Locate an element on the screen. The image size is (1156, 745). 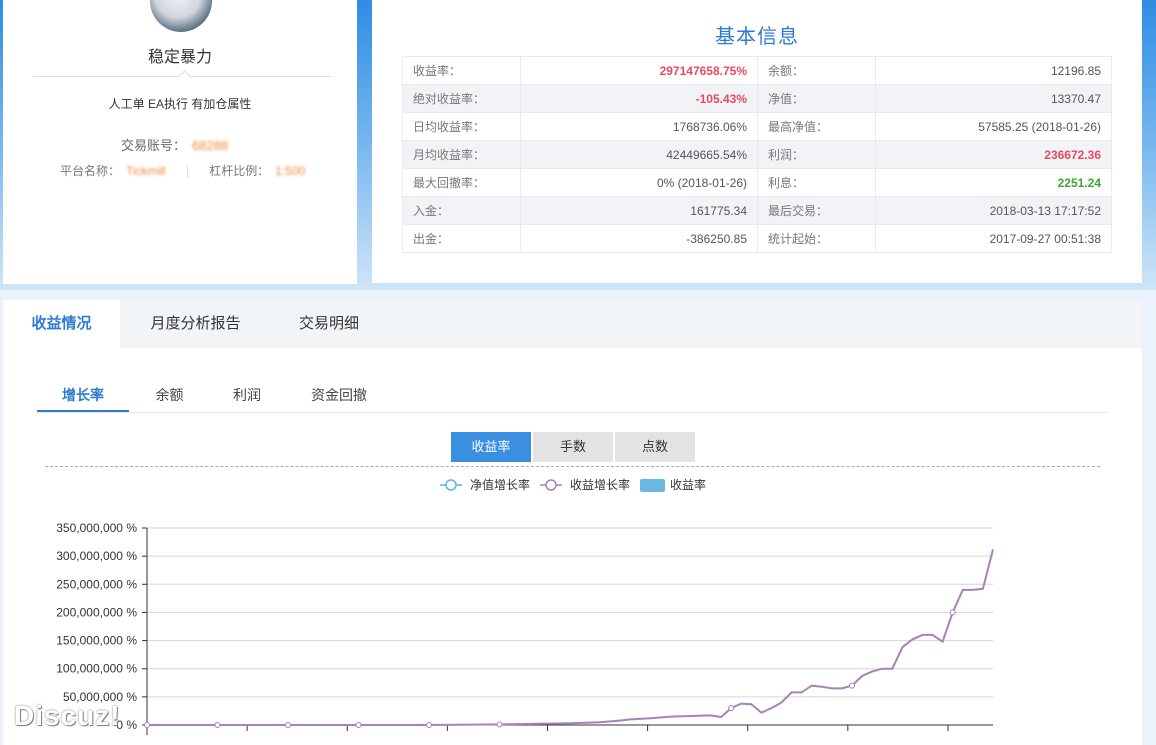
legend-label: 收益增长率 is located at coordinates (600, 484).